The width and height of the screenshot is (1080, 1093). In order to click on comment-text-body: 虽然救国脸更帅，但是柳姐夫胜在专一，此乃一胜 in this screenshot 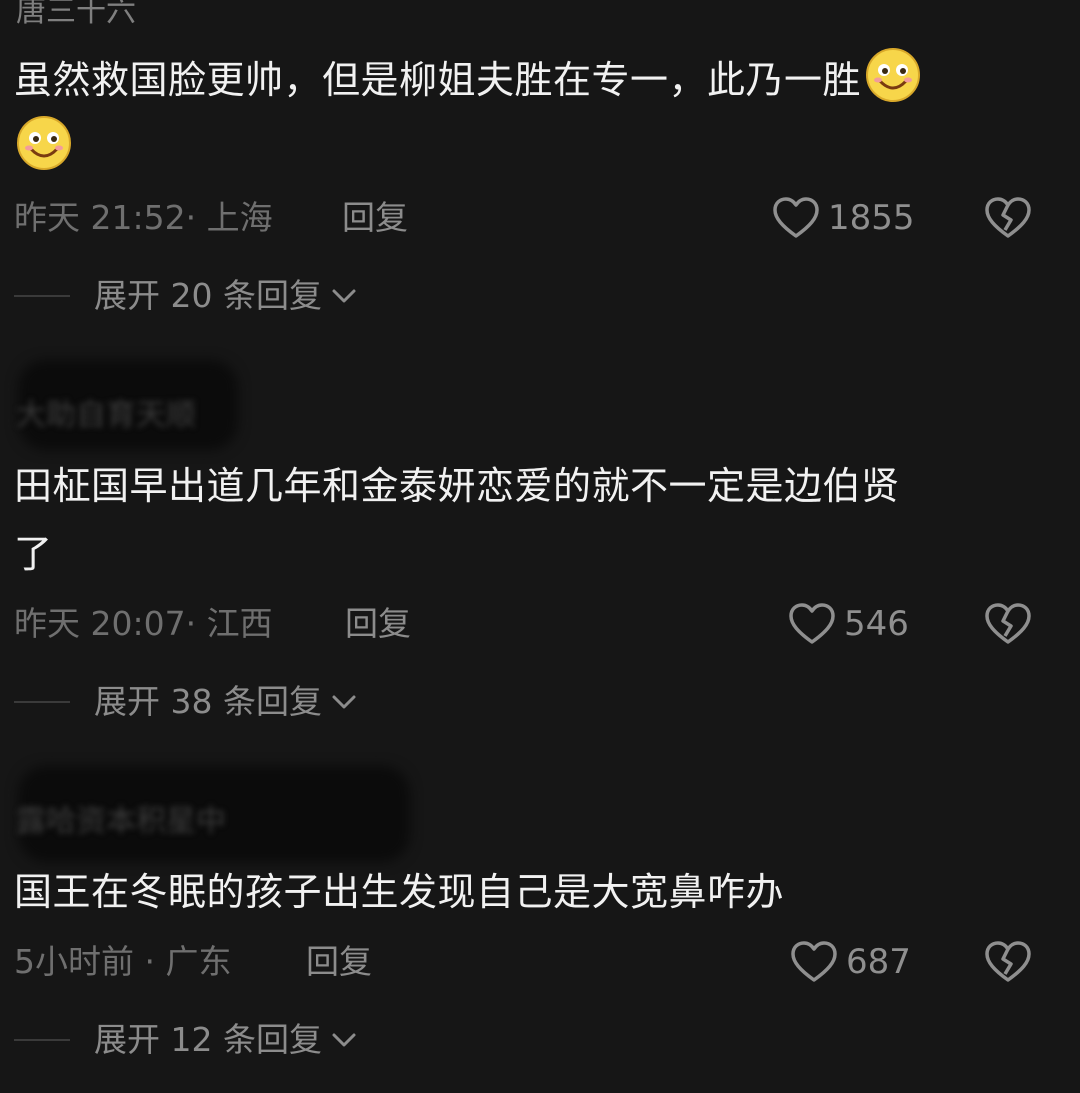, I will do `click(438, 80)`.